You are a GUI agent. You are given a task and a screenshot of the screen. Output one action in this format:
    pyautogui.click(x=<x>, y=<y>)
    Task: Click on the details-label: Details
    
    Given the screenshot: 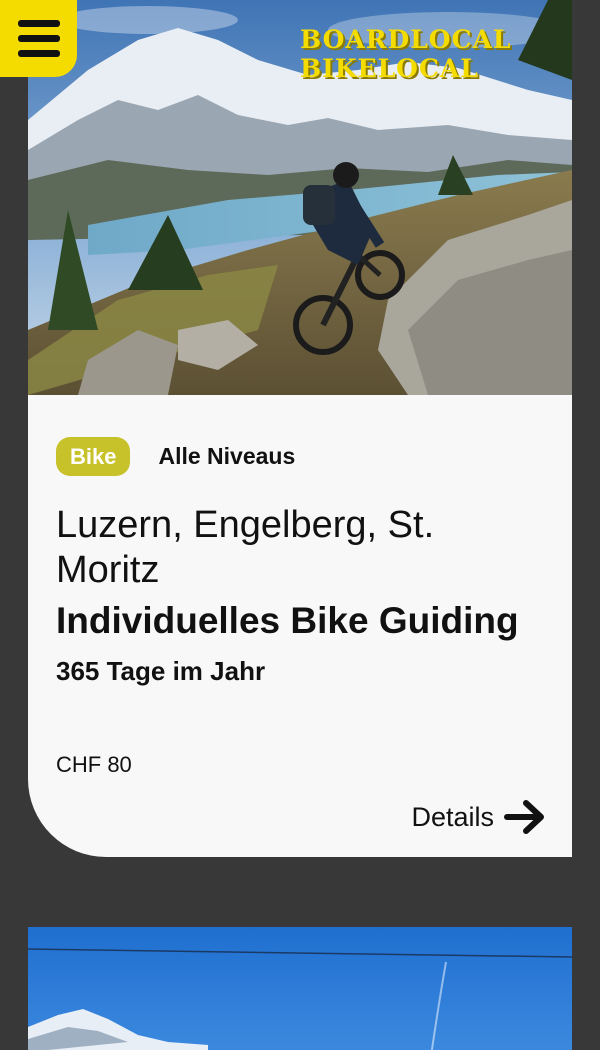 What is the action you would take?
    pyautogui.click(x=452, y=816)
    